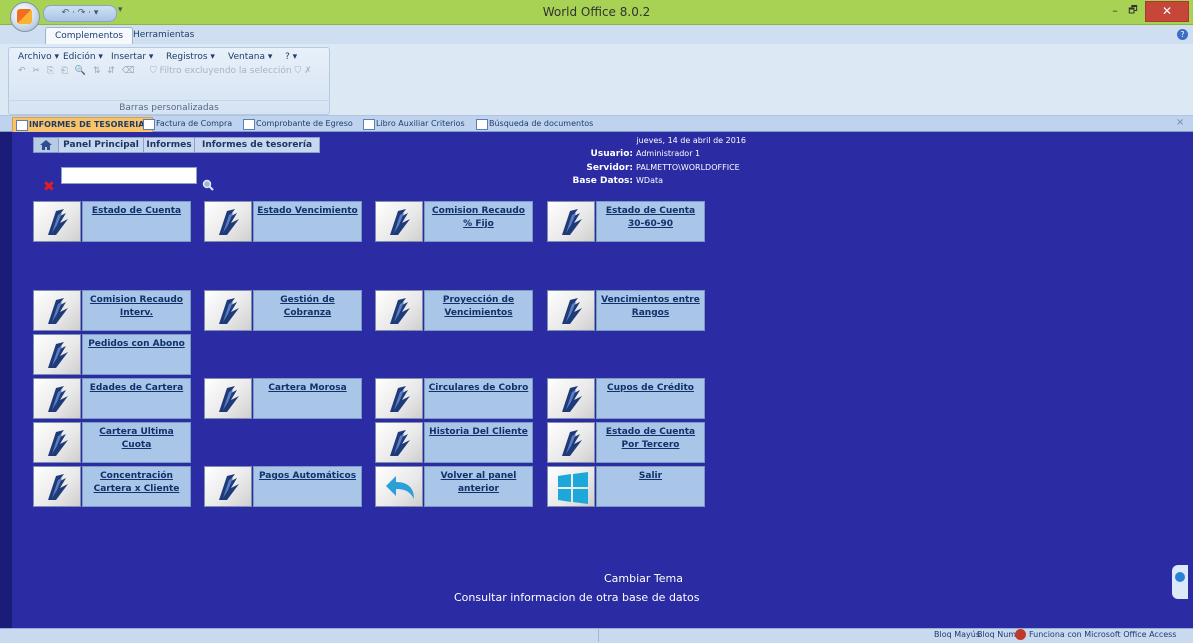  Describe the element at coordinates (602, 181) in the screenshot. I see `base-datos-label: Base Datos:` at that location.